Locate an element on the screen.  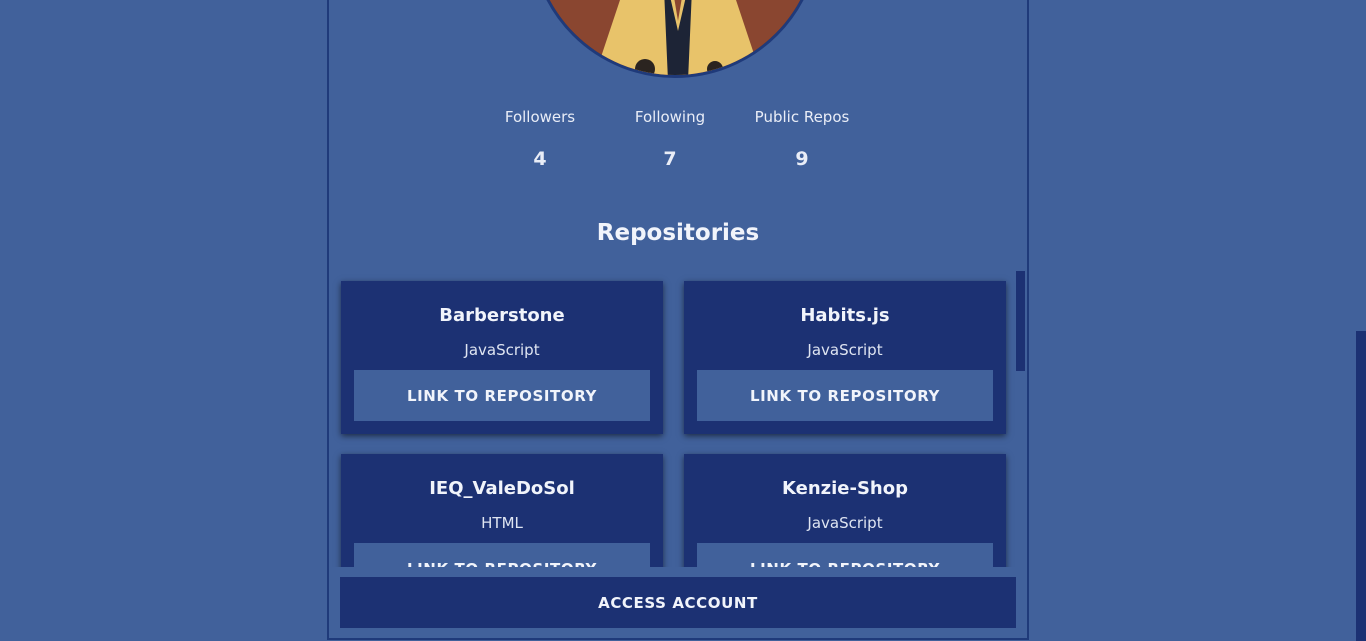
public-repos-label: Public Repos is located at coordinates (802, 117).